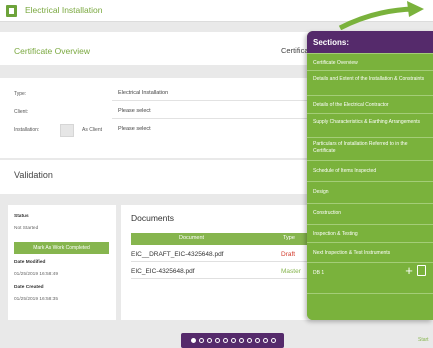 The width and height of the screenshot is (433, 348). Describe the element at coordinates (321, 192) in the screenshot. I see `section-label: Design` at that location.